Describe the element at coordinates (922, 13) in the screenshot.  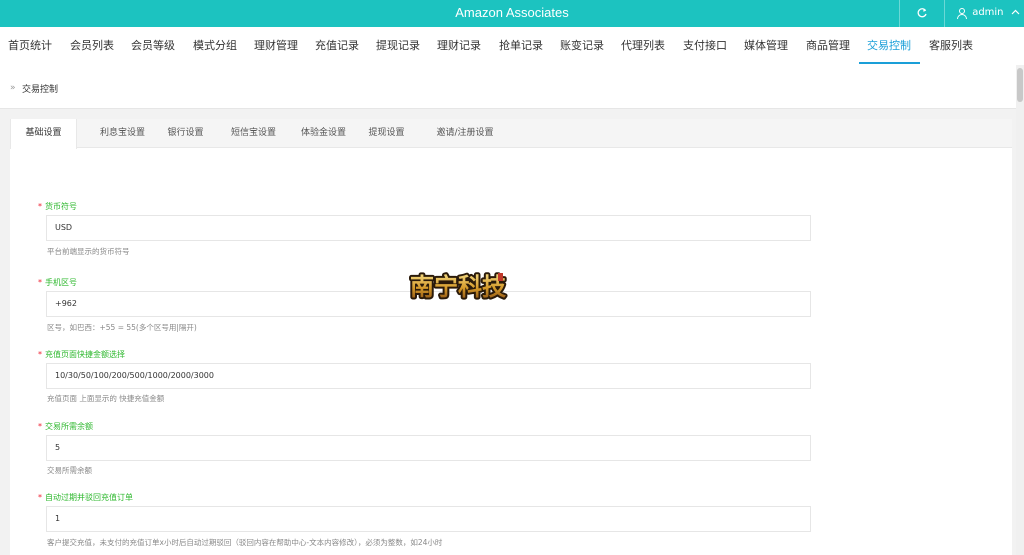
I see `refresh-icon` at that location.